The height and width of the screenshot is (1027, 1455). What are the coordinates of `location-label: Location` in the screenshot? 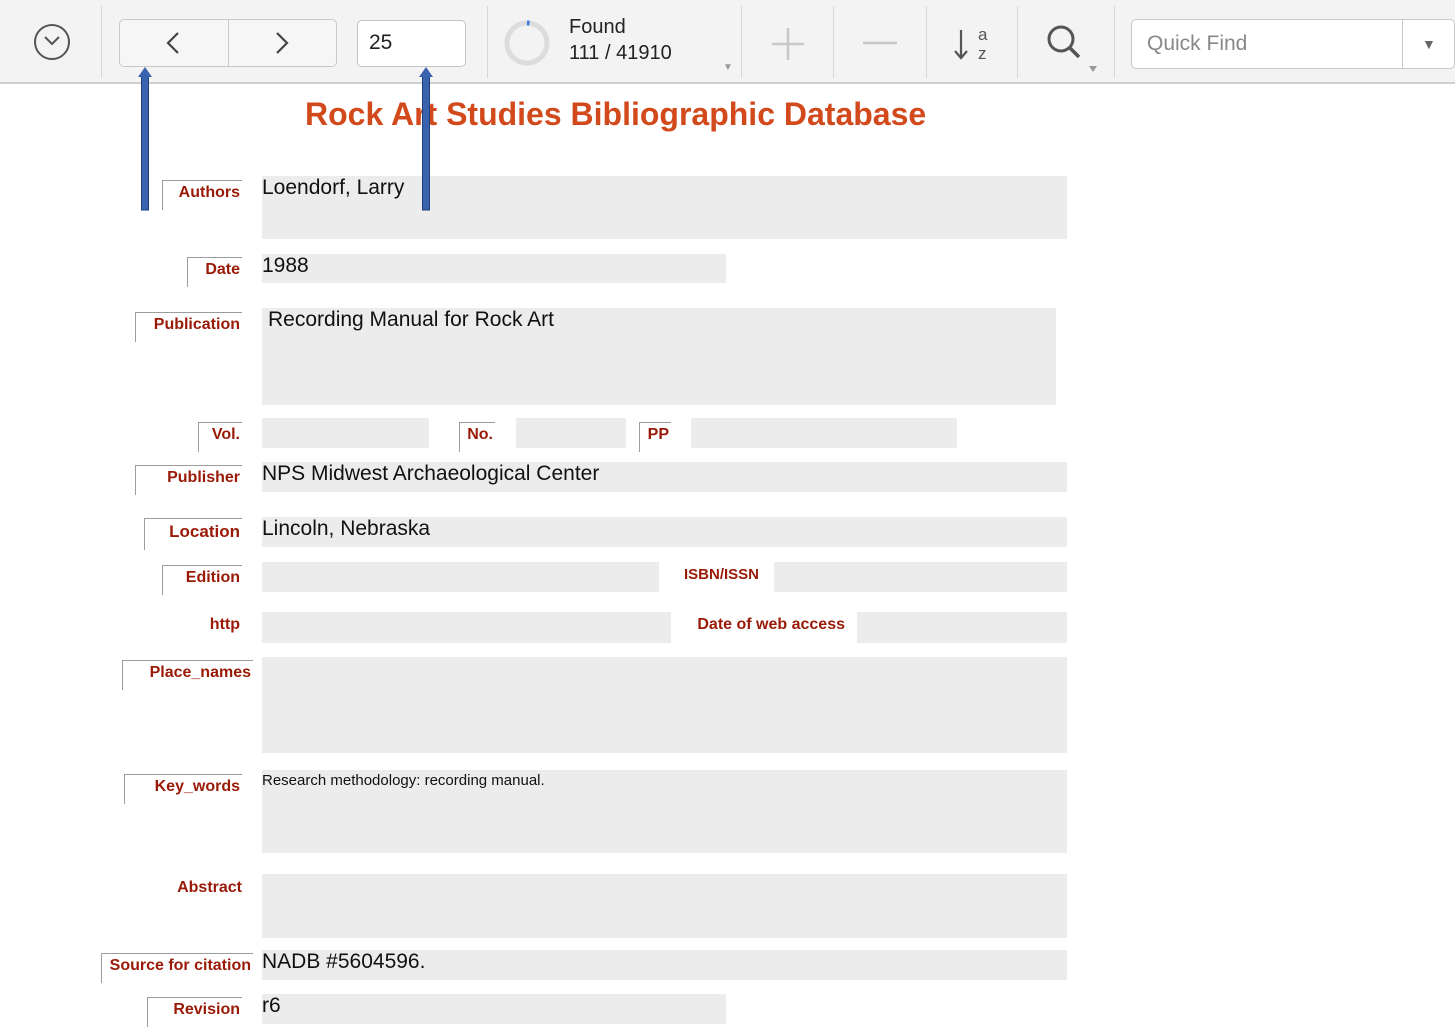 It's located at (193, 534).